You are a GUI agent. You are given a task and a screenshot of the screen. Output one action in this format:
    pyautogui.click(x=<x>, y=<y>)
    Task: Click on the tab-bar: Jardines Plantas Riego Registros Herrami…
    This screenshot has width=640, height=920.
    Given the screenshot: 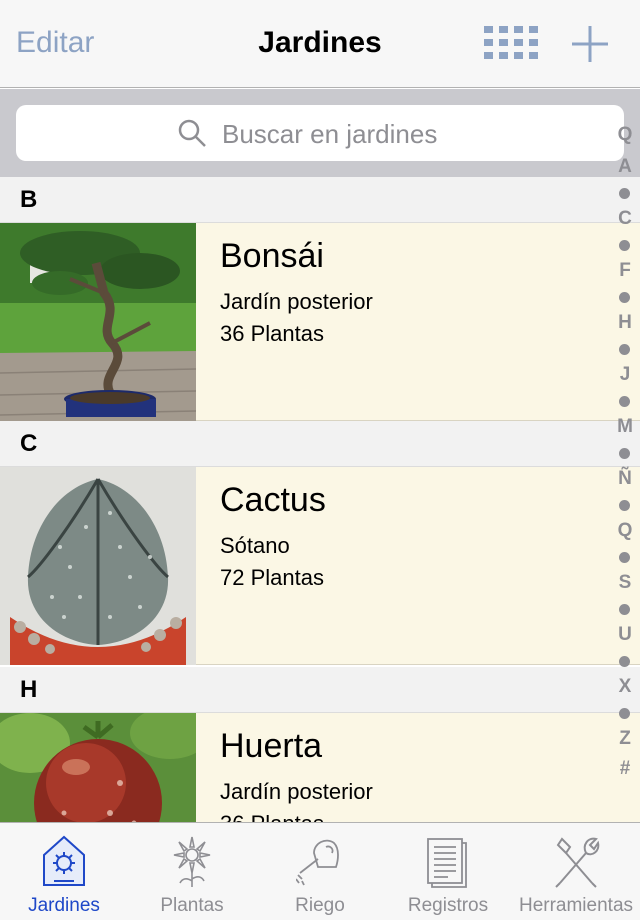 What is the action you would take?
    pyautogui.click(x=320, y=871)
    